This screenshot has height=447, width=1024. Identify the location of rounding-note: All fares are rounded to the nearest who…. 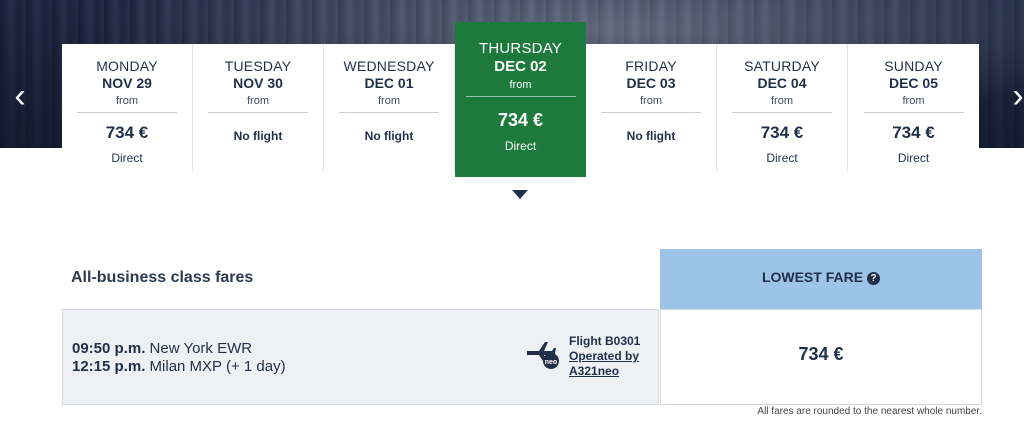
(869, 411).